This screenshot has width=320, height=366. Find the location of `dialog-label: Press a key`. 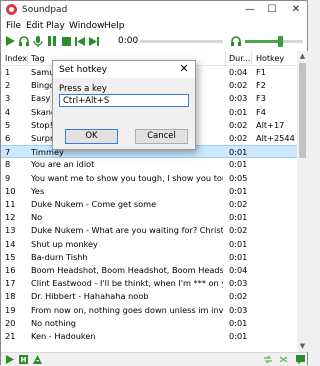

dialog-label: Press a key is located at coordinates (83, 89).